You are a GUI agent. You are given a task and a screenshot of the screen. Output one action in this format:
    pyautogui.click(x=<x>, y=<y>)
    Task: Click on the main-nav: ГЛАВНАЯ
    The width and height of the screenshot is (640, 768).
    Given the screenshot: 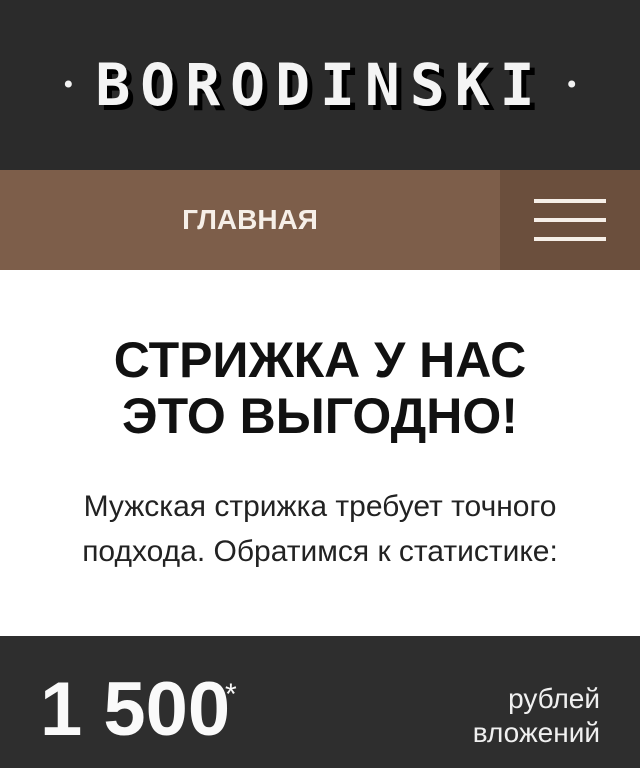 What is the action you would take?
    pyautogui.click(x=320, y=220)
    